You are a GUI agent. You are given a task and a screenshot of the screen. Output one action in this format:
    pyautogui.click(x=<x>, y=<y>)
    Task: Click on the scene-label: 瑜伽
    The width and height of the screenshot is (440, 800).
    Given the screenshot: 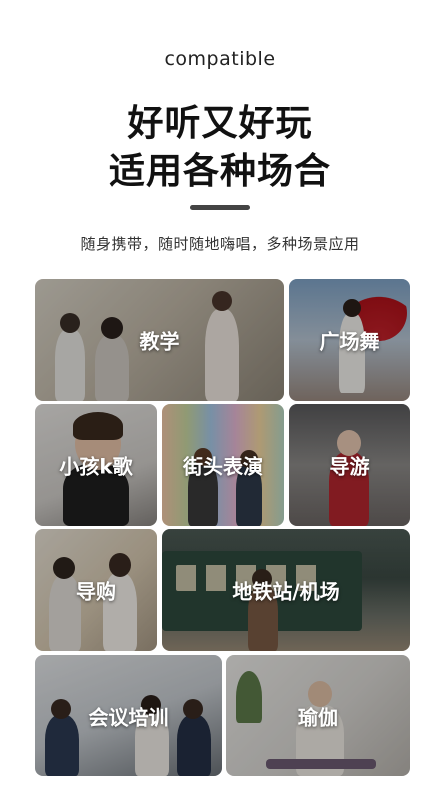 What is the action you would take?
    pyautogui.click(x=318, y=717)
    